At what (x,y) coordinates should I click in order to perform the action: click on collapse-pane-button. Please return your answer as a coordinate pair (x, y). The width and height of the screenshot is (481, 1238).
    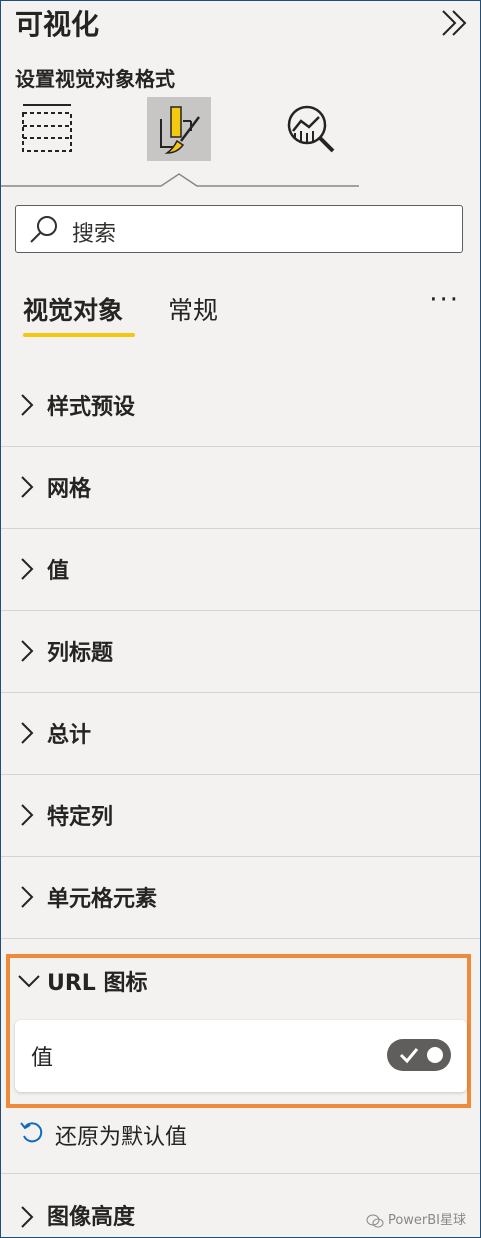
    Looking at the image, I should click on (455, 23).